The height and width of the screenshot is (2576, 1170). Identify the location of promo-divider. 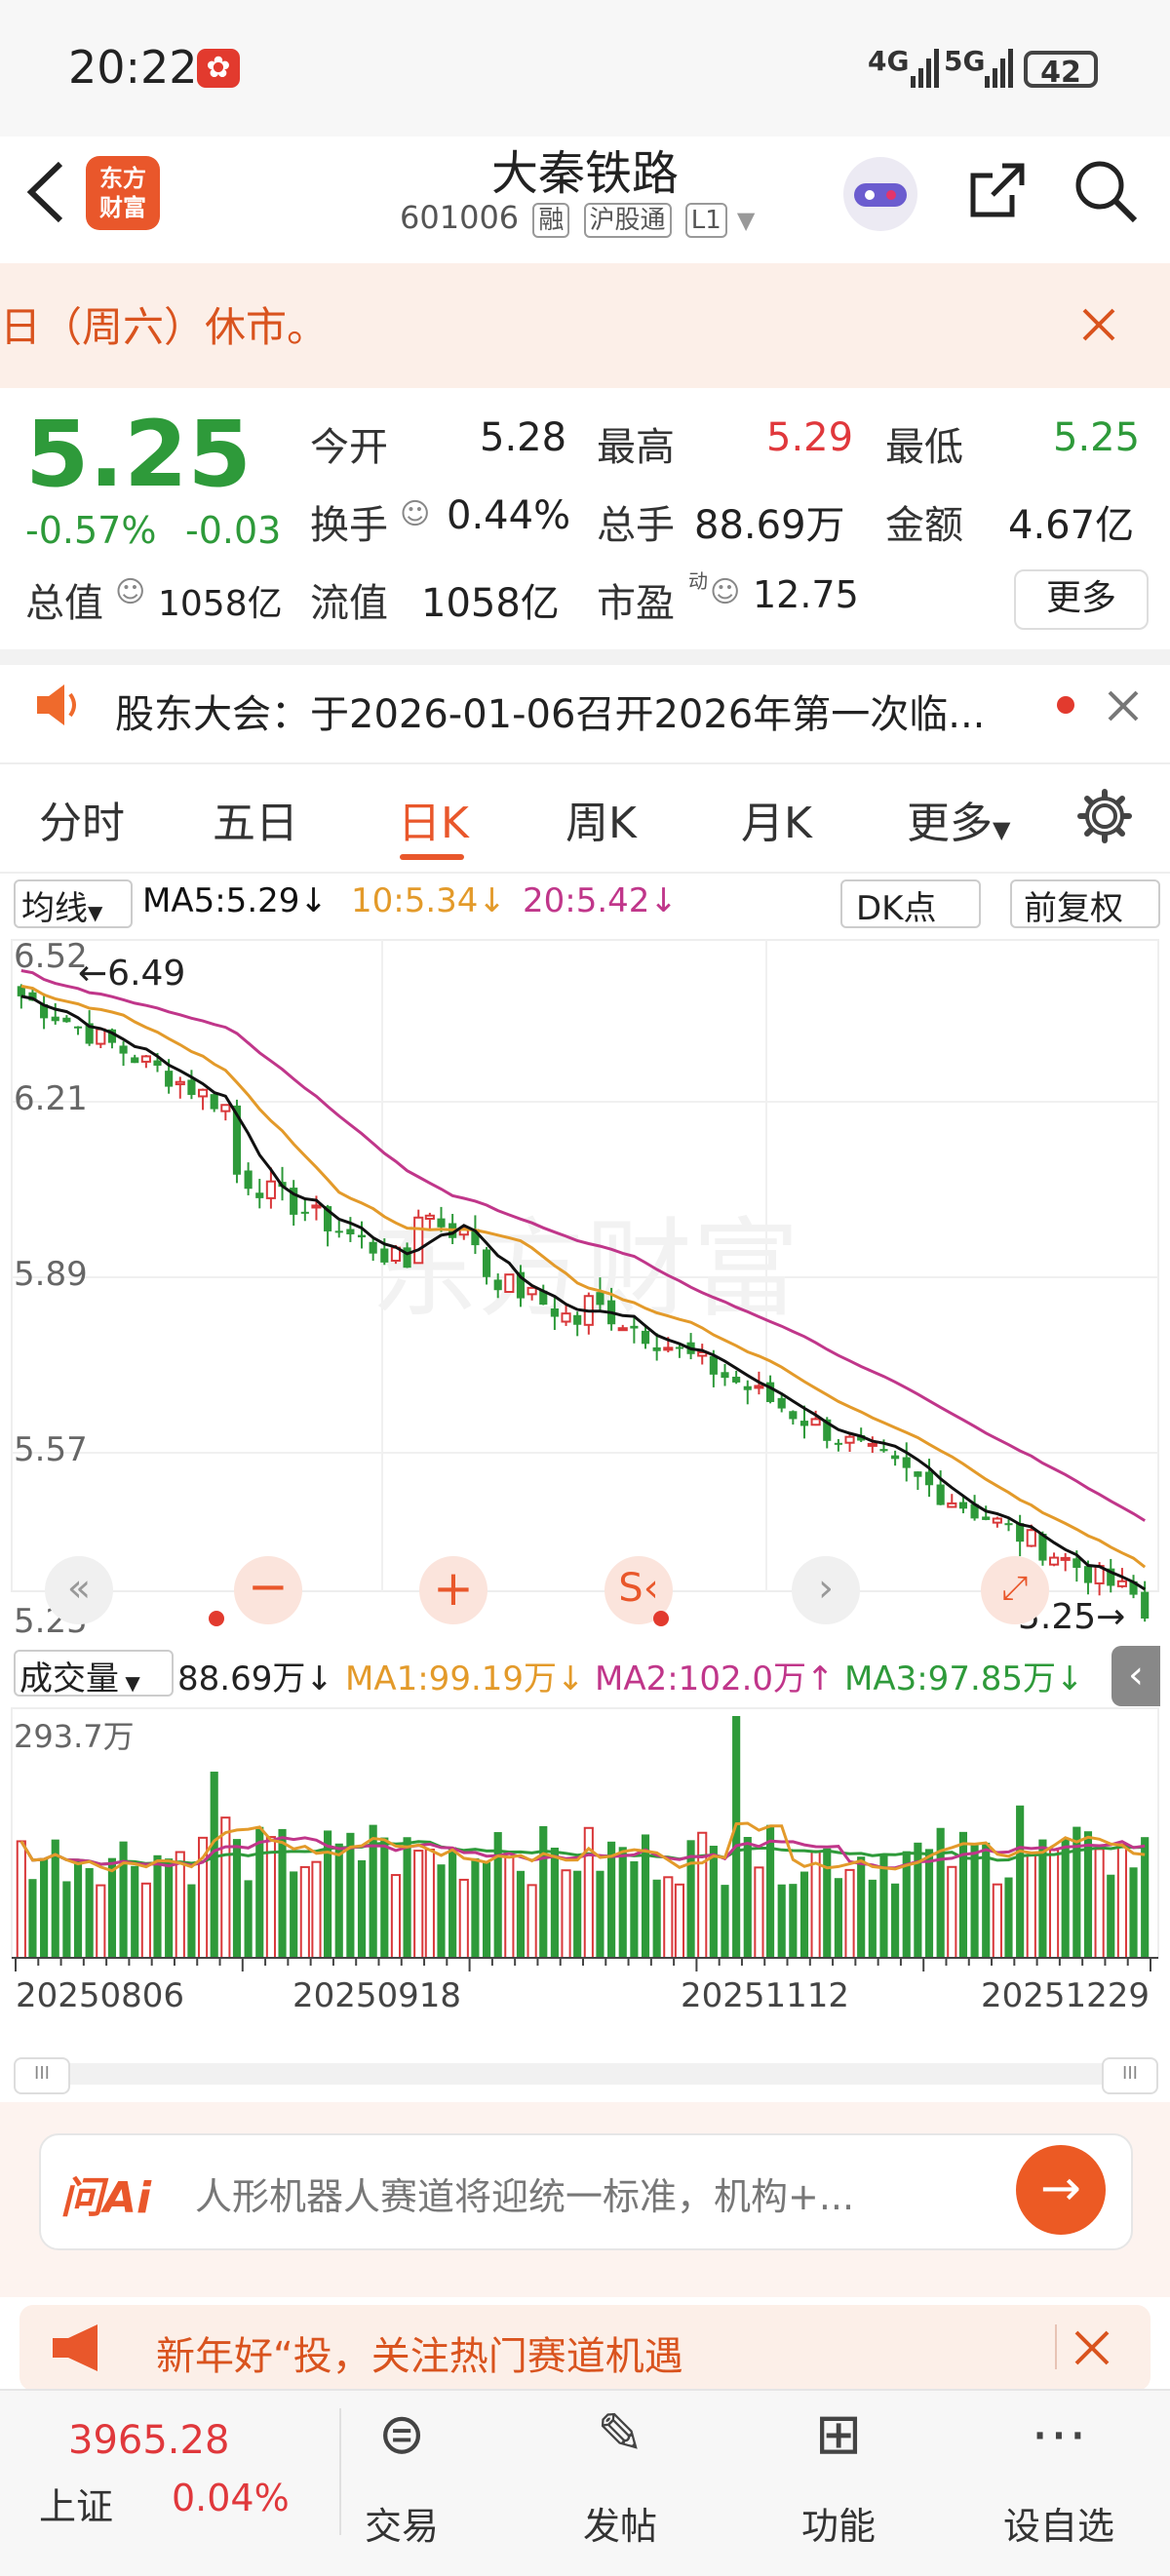
(1056, 2346).